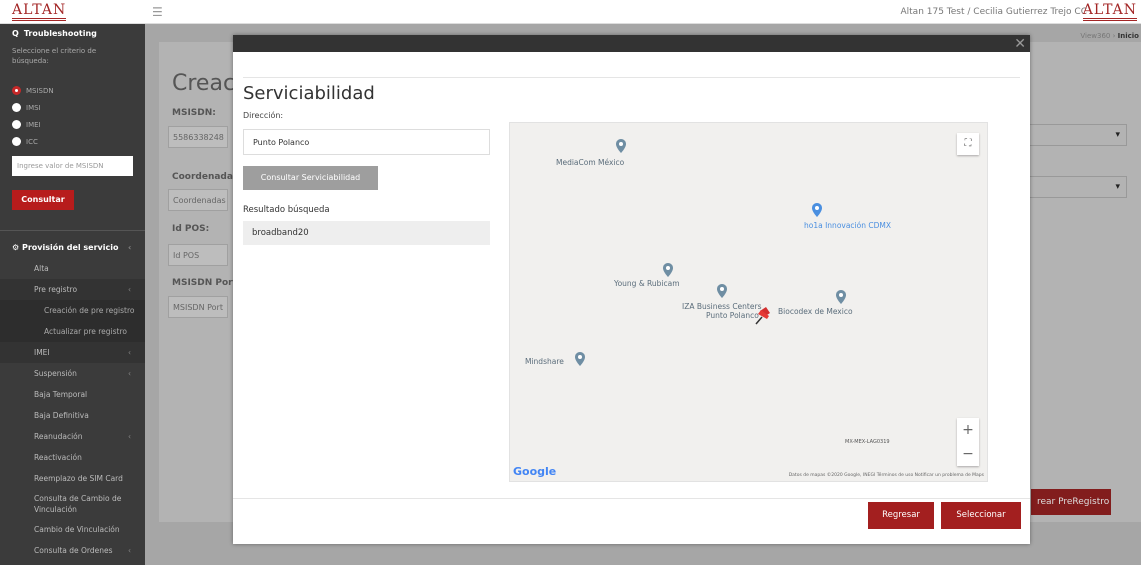 This screenshot has height=565, width=1141. Describe the element at coordinates (590, 162) in the screenshot. I see `place-label: MediaCom México` at that location.